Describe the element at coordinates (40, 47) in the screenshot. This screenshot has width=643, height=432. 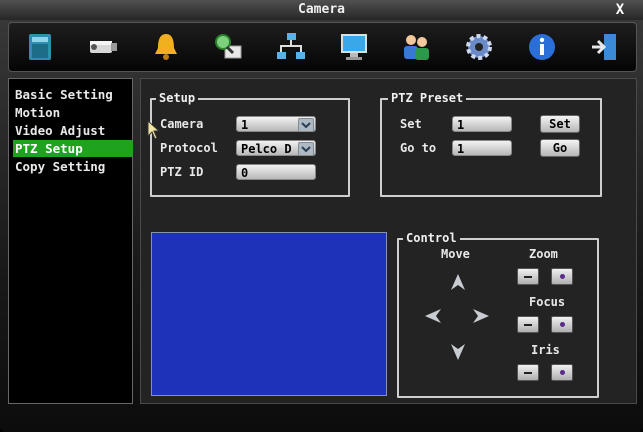
I see `system-icon` at that location.